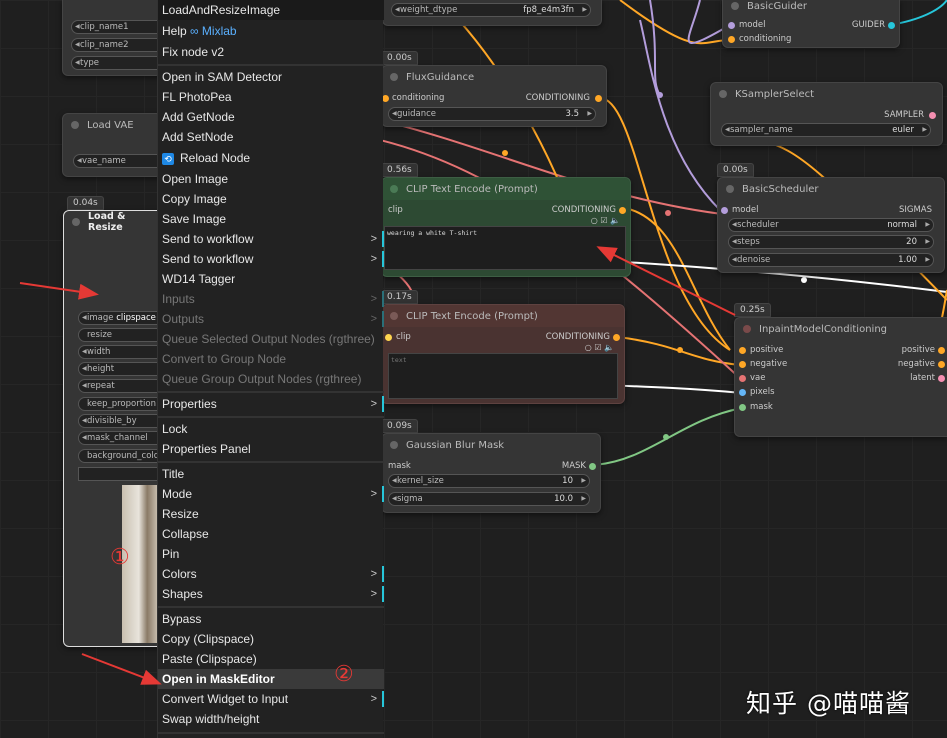  Describe the element at coordinates (826, 94) in the screenshot. I see `ksampler-header: KSamplerSelect` at that location.